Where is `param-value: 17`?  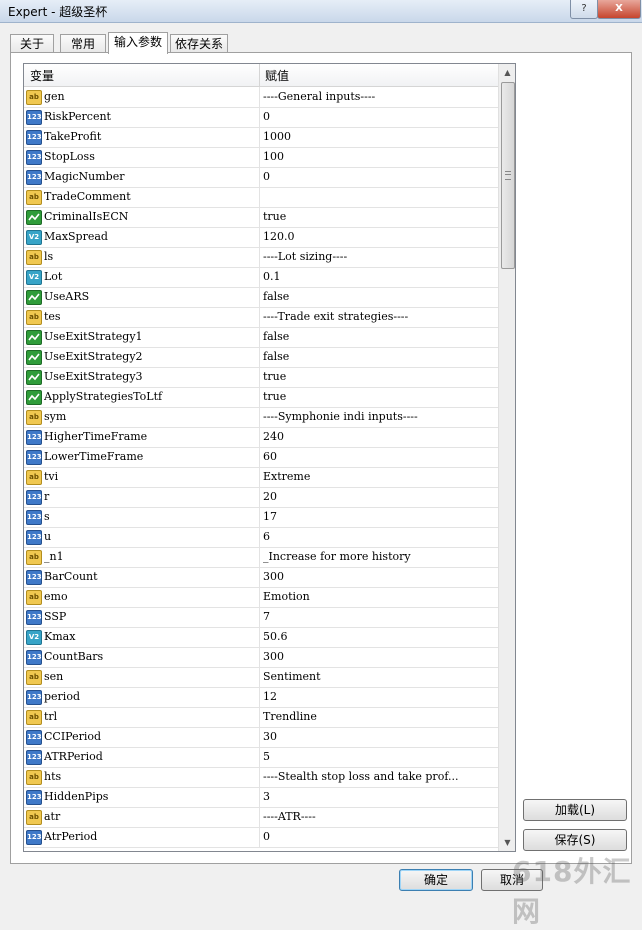
param-value: 17 is located at coordinates (379, 517).